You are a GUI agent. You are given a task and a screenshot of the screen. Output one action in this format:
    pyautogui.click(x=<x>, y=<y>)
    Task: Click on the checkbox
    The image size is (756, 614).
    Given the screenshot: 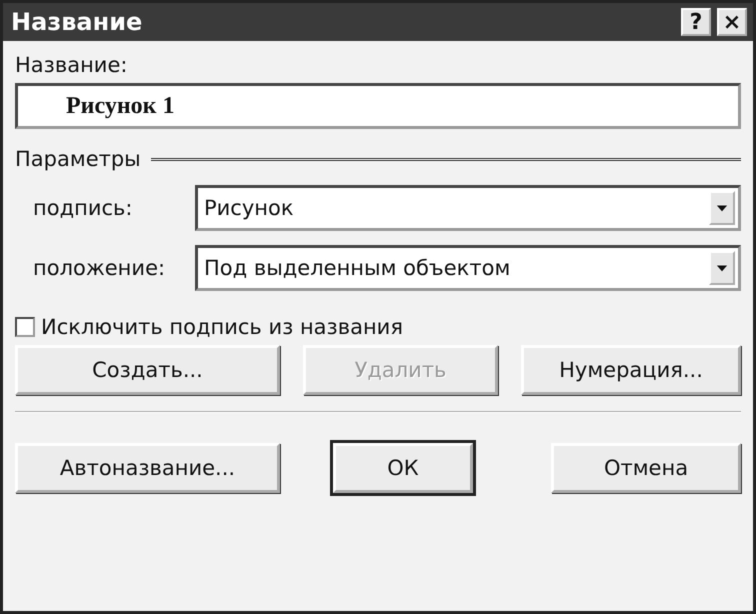 What is the action you would take?
    pyautogui.click(x=25, y=327)
    